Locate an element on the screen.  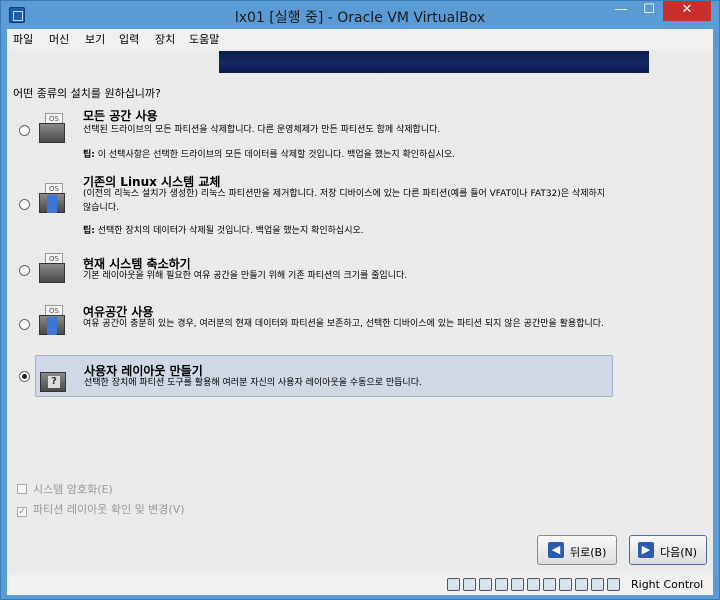
host-key-label: Right Control is located at coordinates (667, 584).